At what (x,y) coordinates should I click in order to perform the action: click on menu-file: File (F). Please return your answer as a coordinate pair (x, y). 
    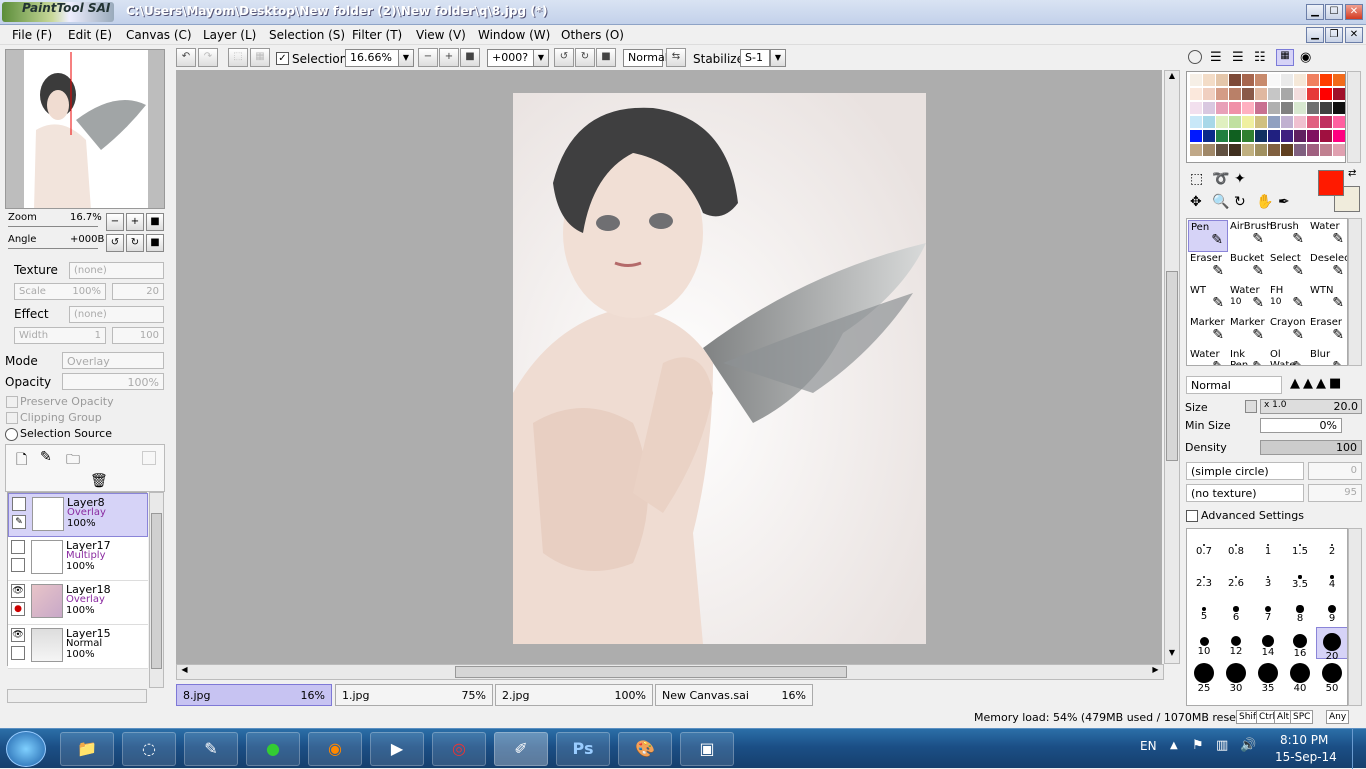
    Looking at the image, I should click on (32, 35).